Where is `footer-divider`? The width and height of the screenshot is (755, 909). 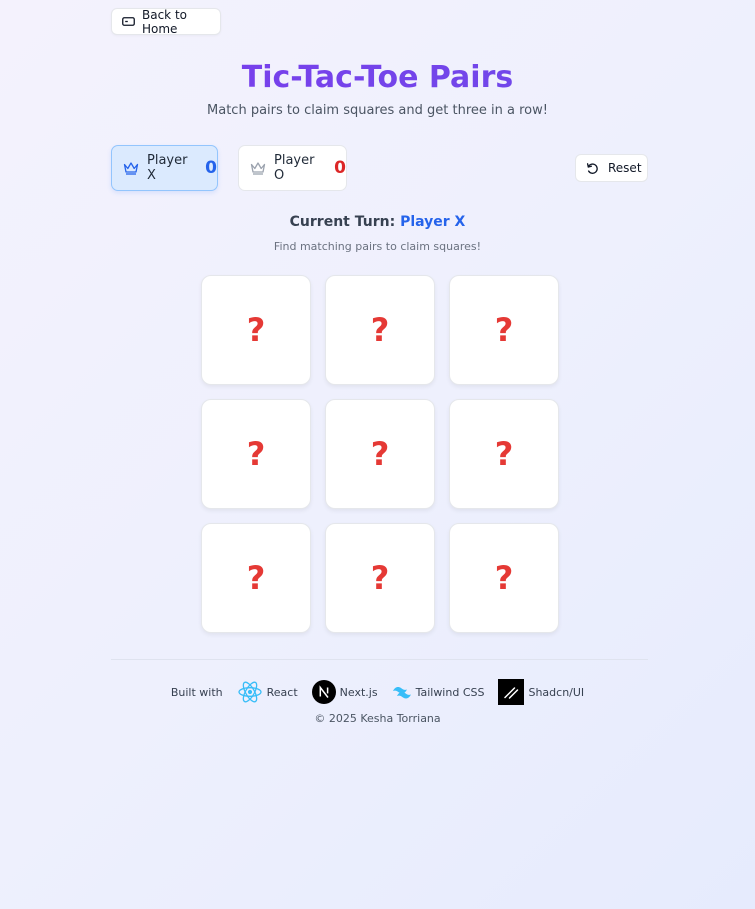
footer-divider is located at coordinates (379, 659).